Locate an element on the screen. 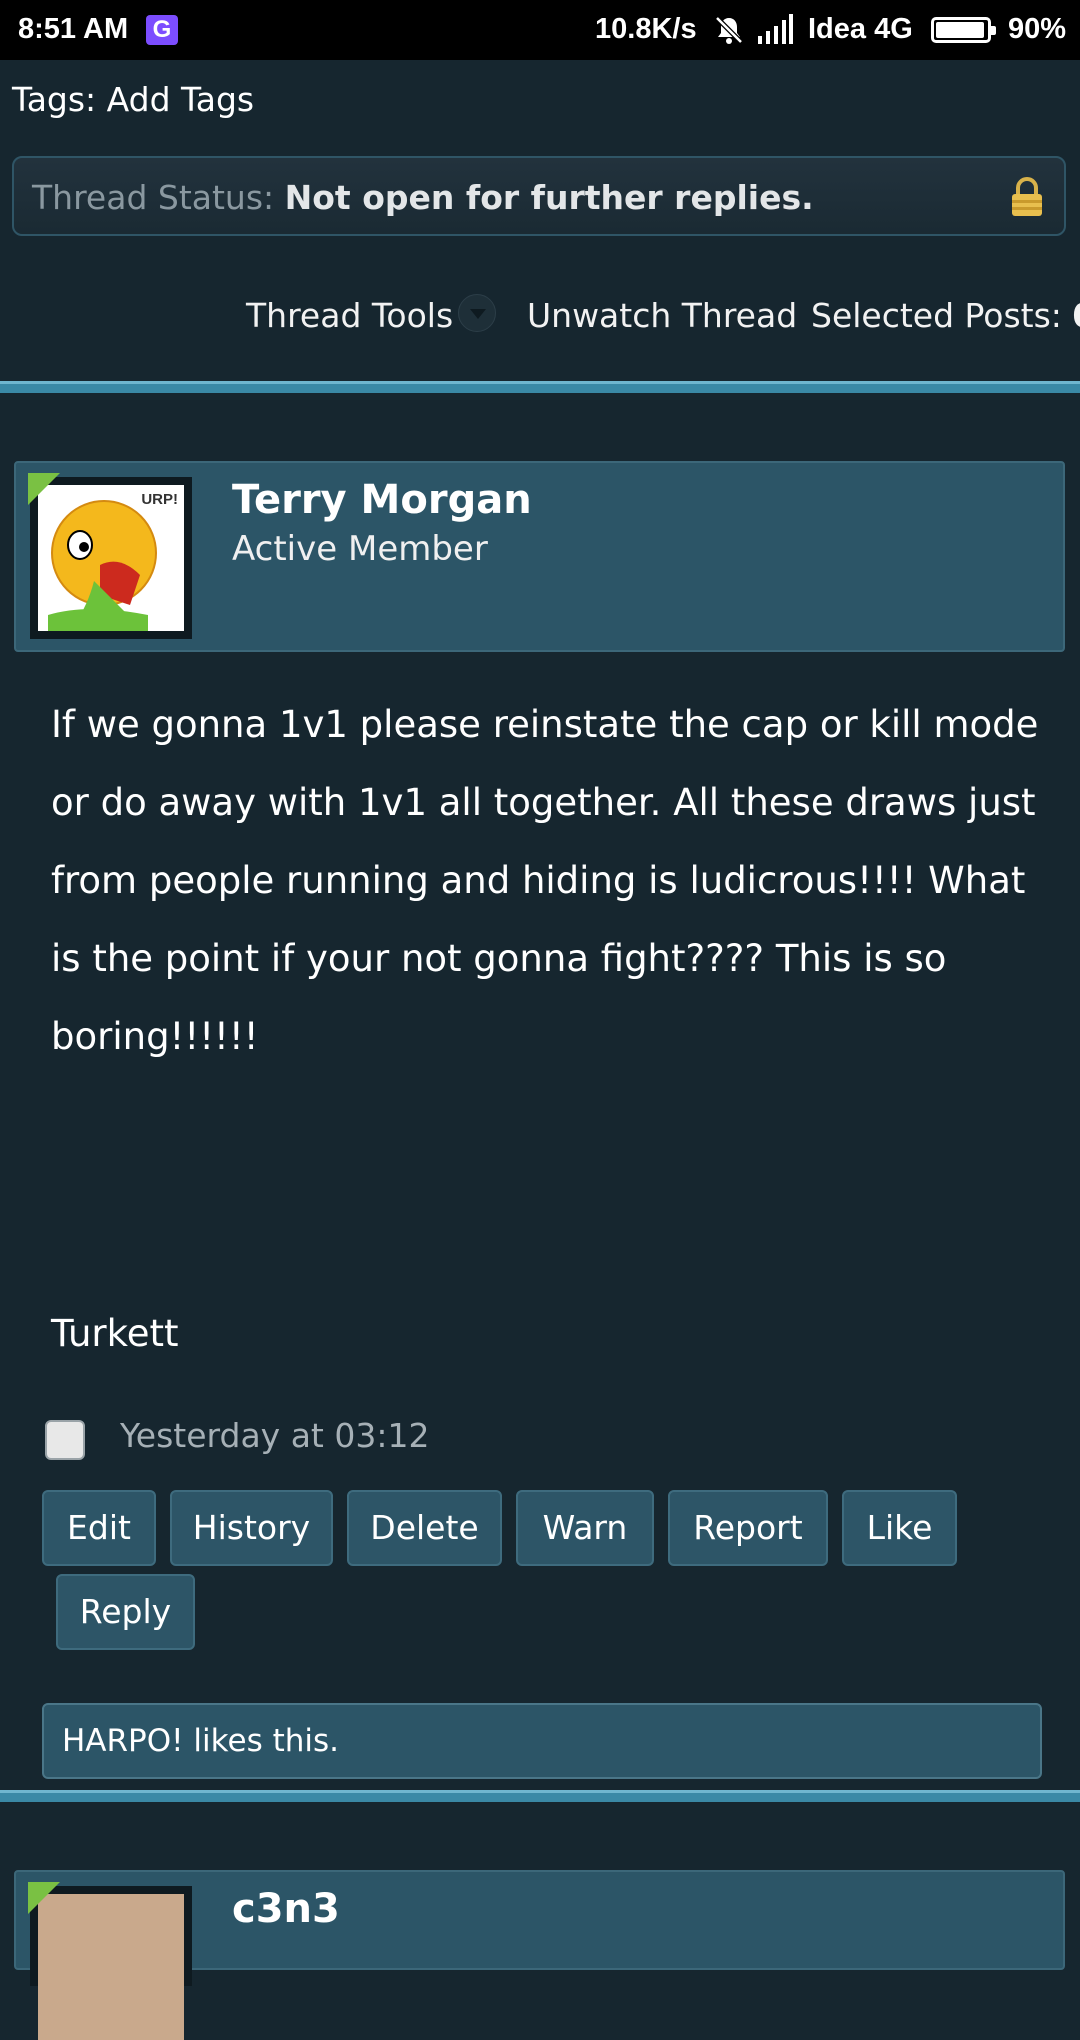 Image resolution: width=1080 pixels, height=2040 pixels. edit-button: Edit is located at coordinates (99, 1528).